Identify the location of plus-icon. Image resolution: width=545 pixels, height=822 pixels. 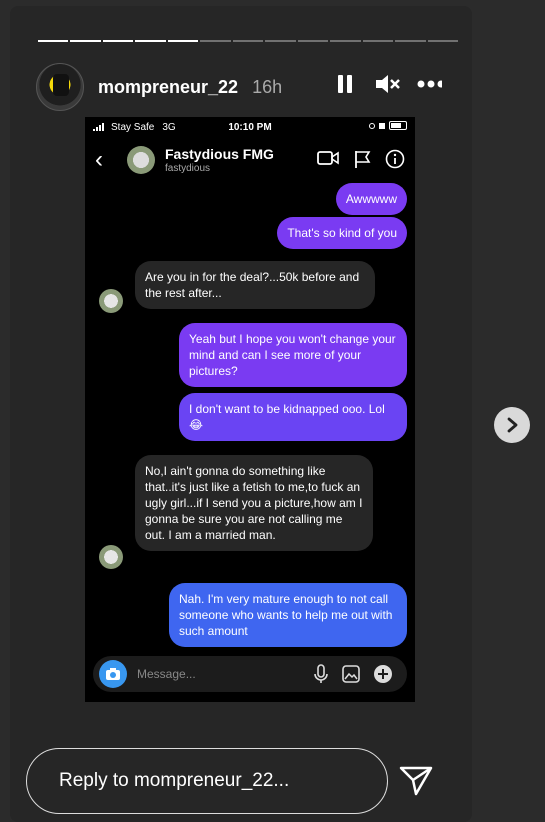
(383, 674).